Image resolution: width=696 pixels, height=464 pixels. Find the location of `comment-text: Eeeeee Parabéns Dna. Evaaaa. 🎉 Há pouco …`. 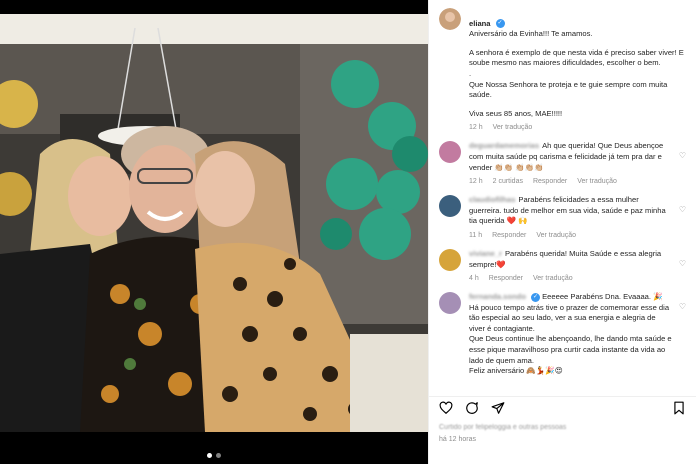

comment-text: Eeeeee Parabéns Dna. Evaaaa. 🎉 Há pouco … is located at coordinates (570, 334).